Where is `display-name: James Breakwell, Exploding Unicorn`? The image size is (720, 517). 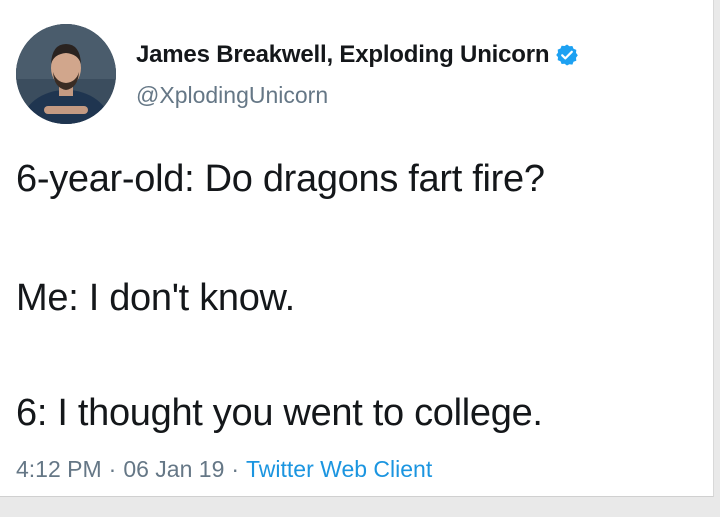
display-name: James Breakwell, Exploding Unicorn is located at coordinates (343, 55).